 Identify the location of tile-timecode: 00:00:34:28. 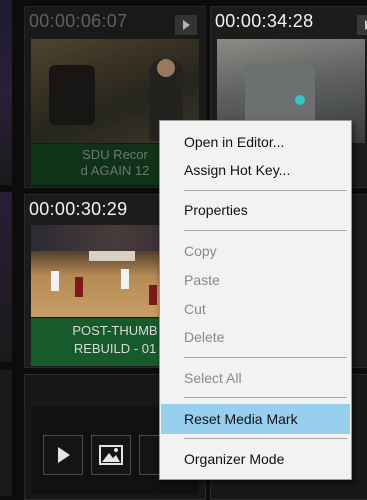
(264, 21).